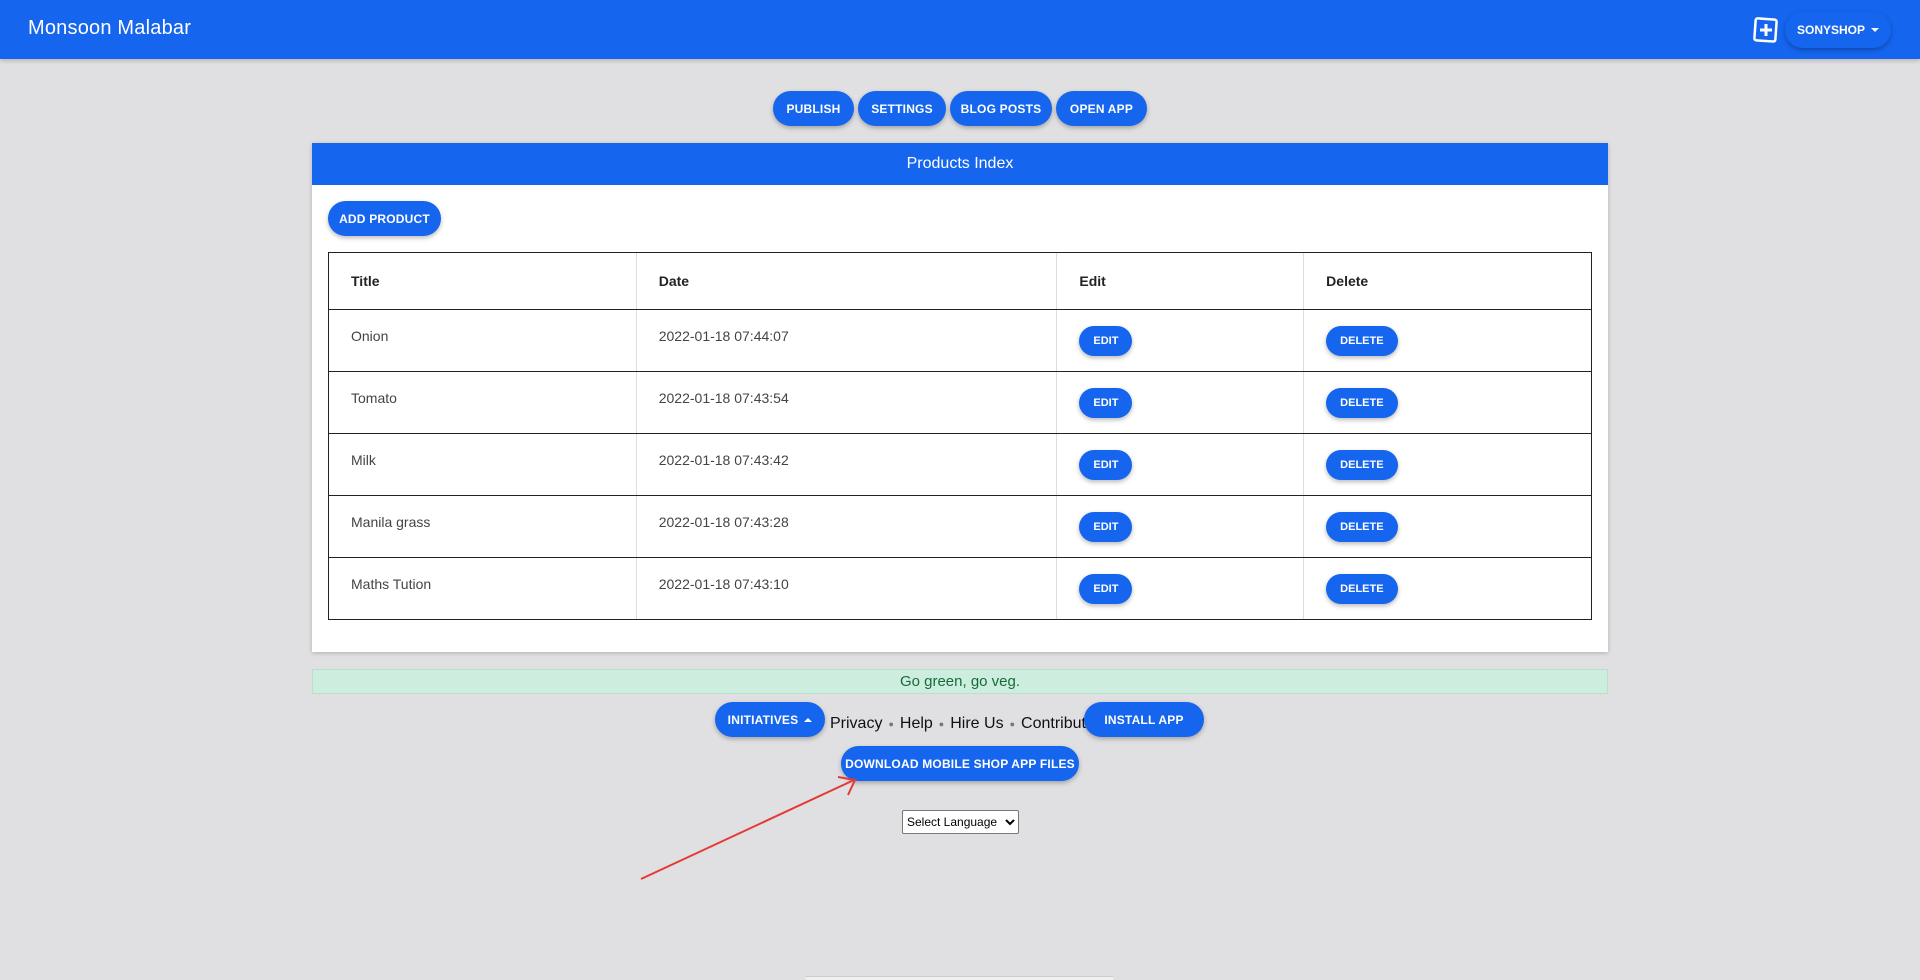 This screenshot has height=980, width=1920. What do you see at coordinates (960, 29) in the screenshot?
I see `top-navbar: Monsoon Malabar SONYSHOP` at bounding box center [960, 29].